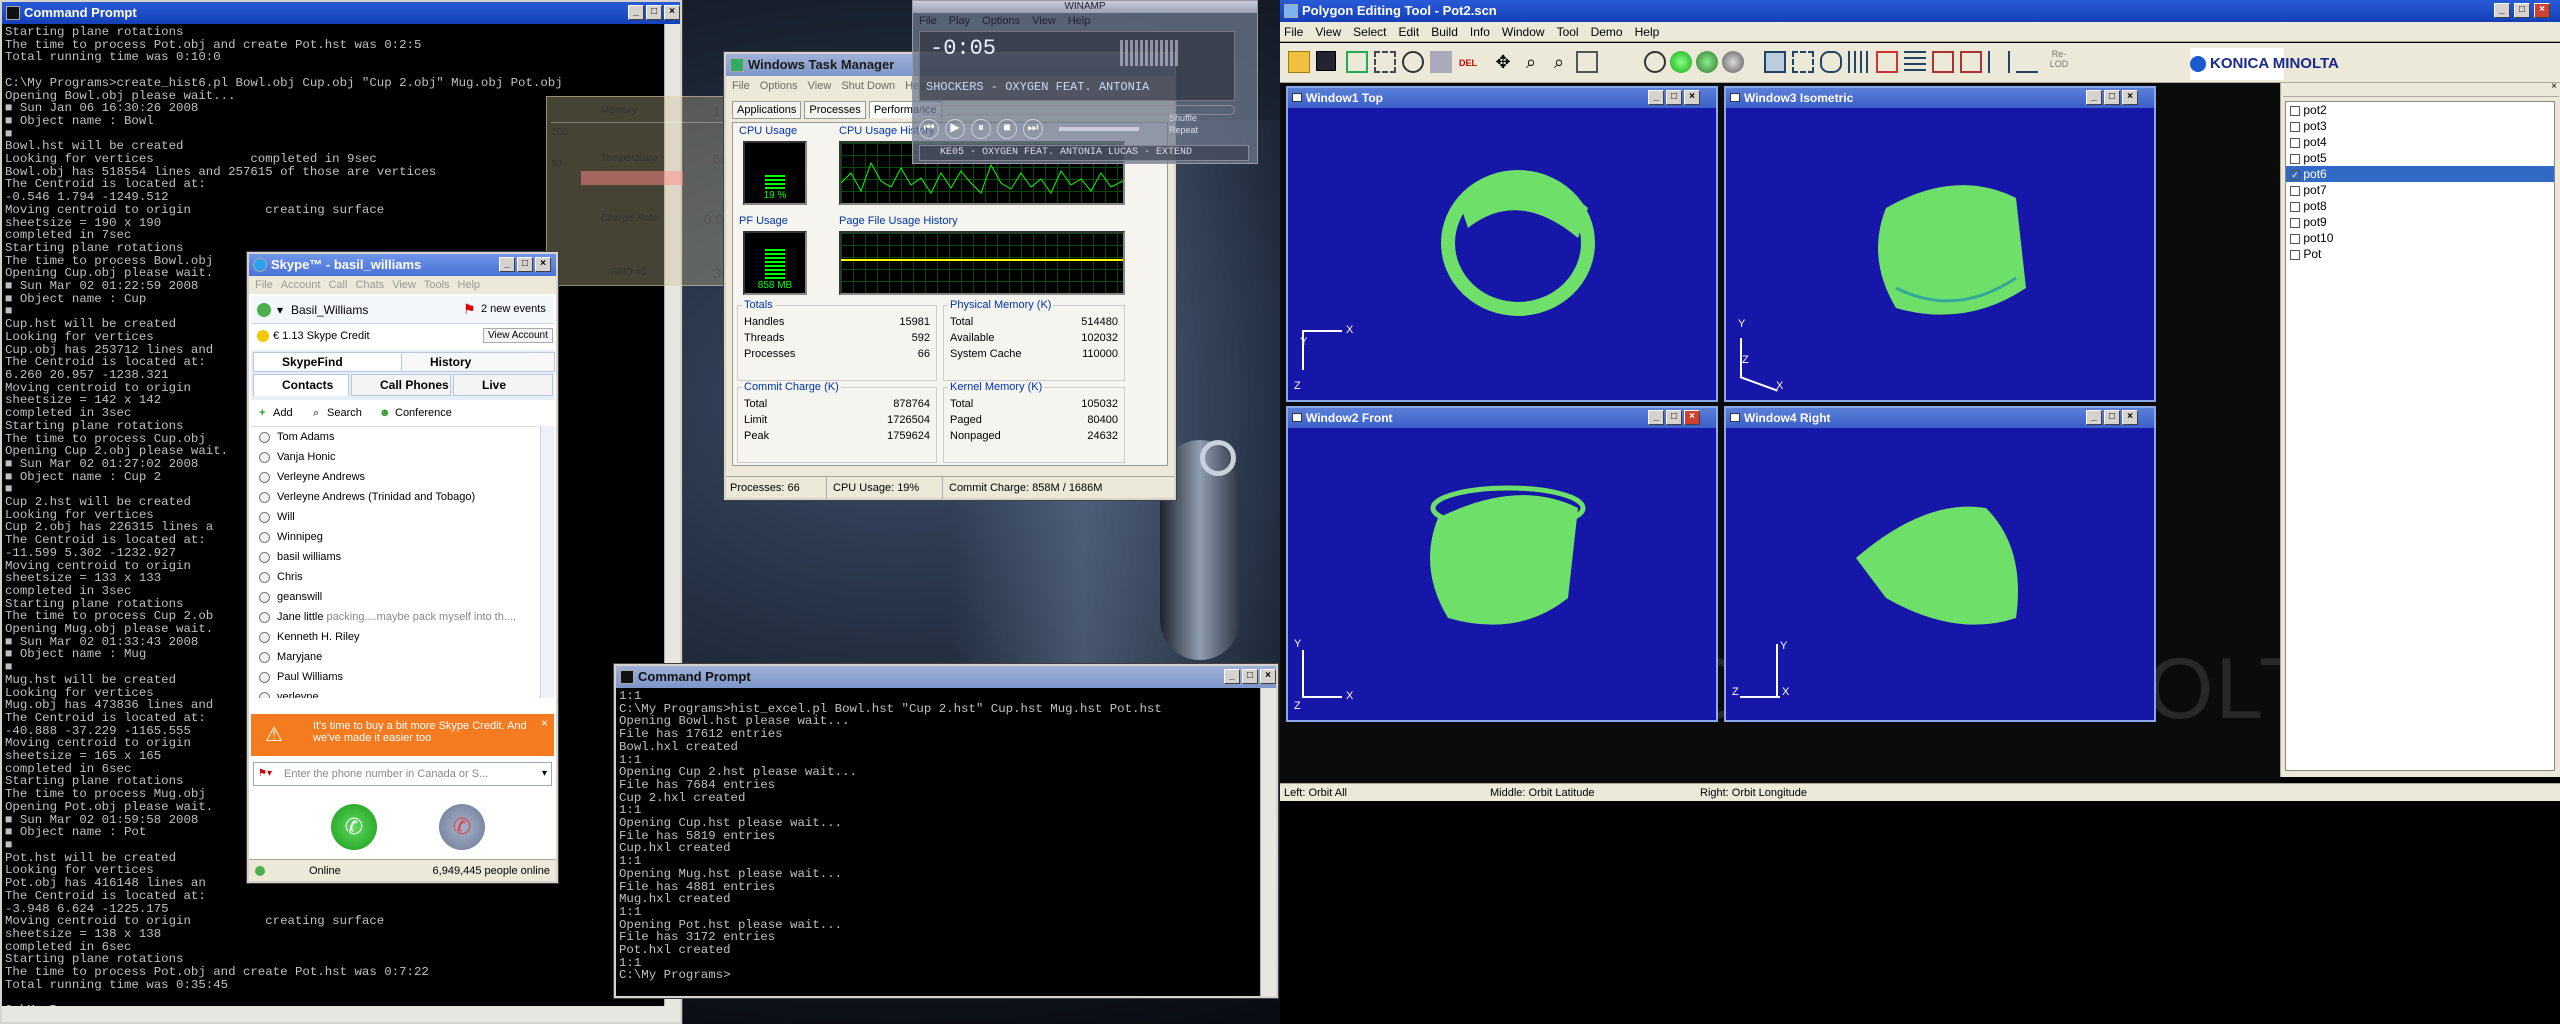 The image size is (2560, 1024). What do you see at coordinates (1409, 32) in the screenshot?
I see `menu-edit: Edit` at bounding box center [1409, 32].